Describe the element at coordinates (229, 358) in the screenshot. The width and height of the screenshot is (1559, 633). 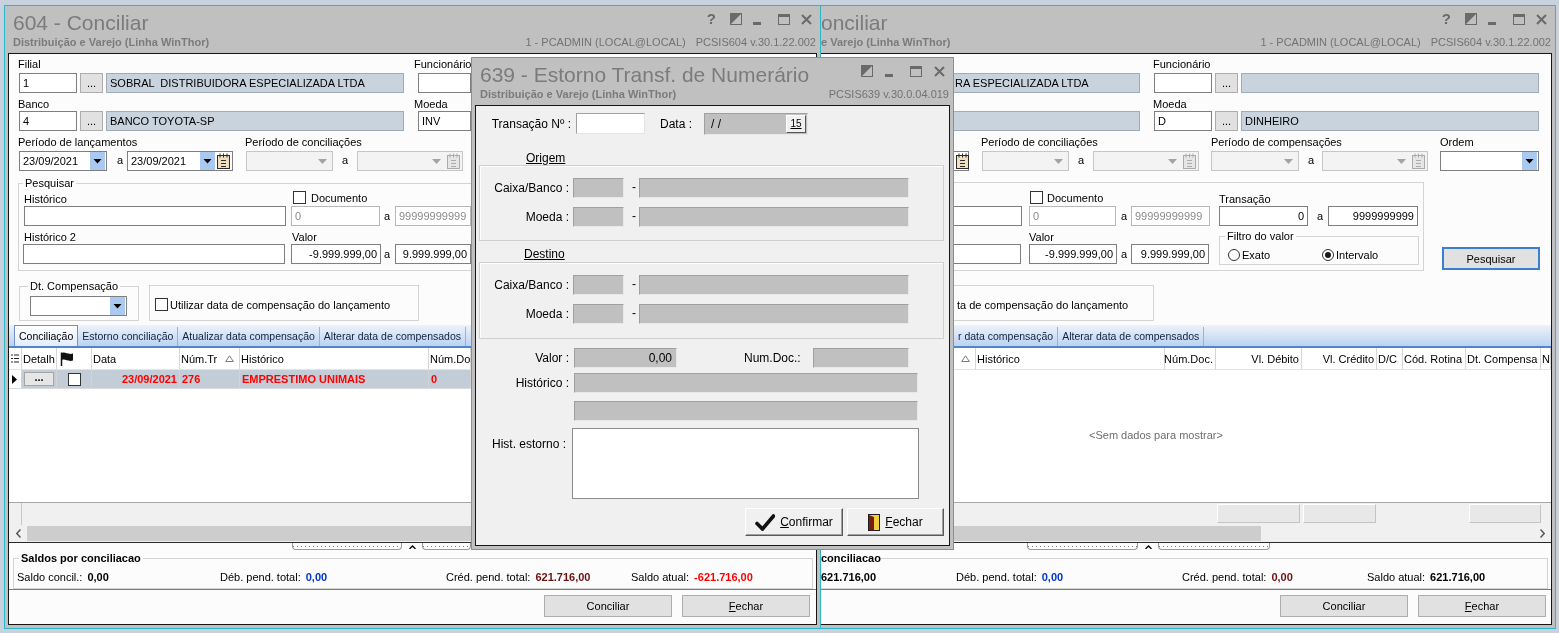
I see `sort-icon` at that location.